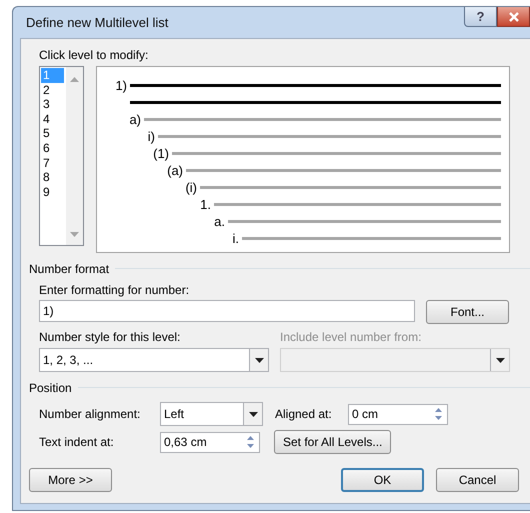 Image resolution: width=530 pixels, height=513 pixels. Describe the element at coordinates (114, 290) in the screenshot. I see `format-label: Enter formatting for number:` at that location.